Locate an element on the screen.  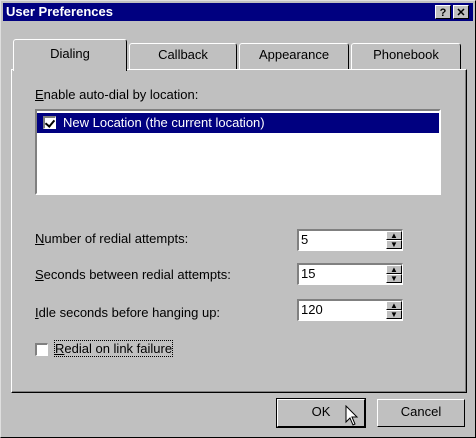
autodial-label: Enable auto-dial by location: is located at coordinates (116, 94).